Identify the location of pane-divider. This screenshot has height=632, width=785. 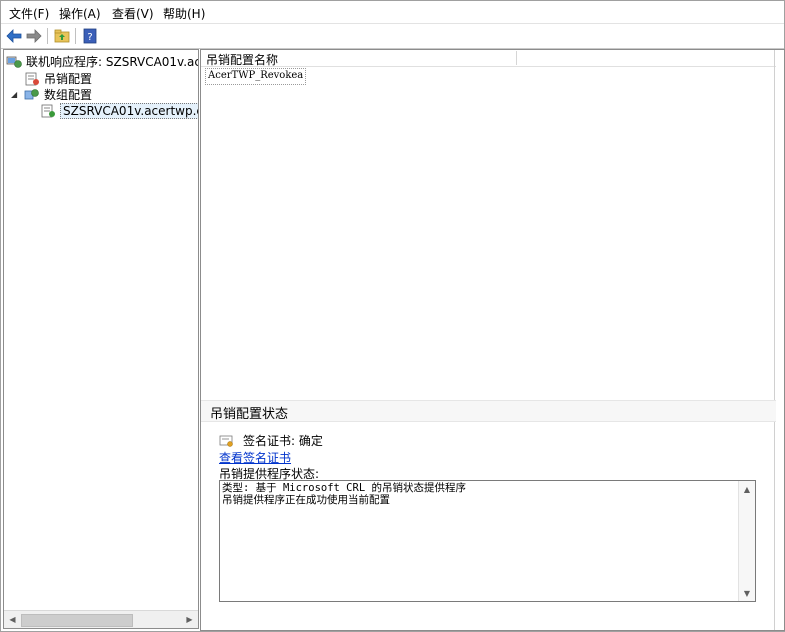
(774, 340).